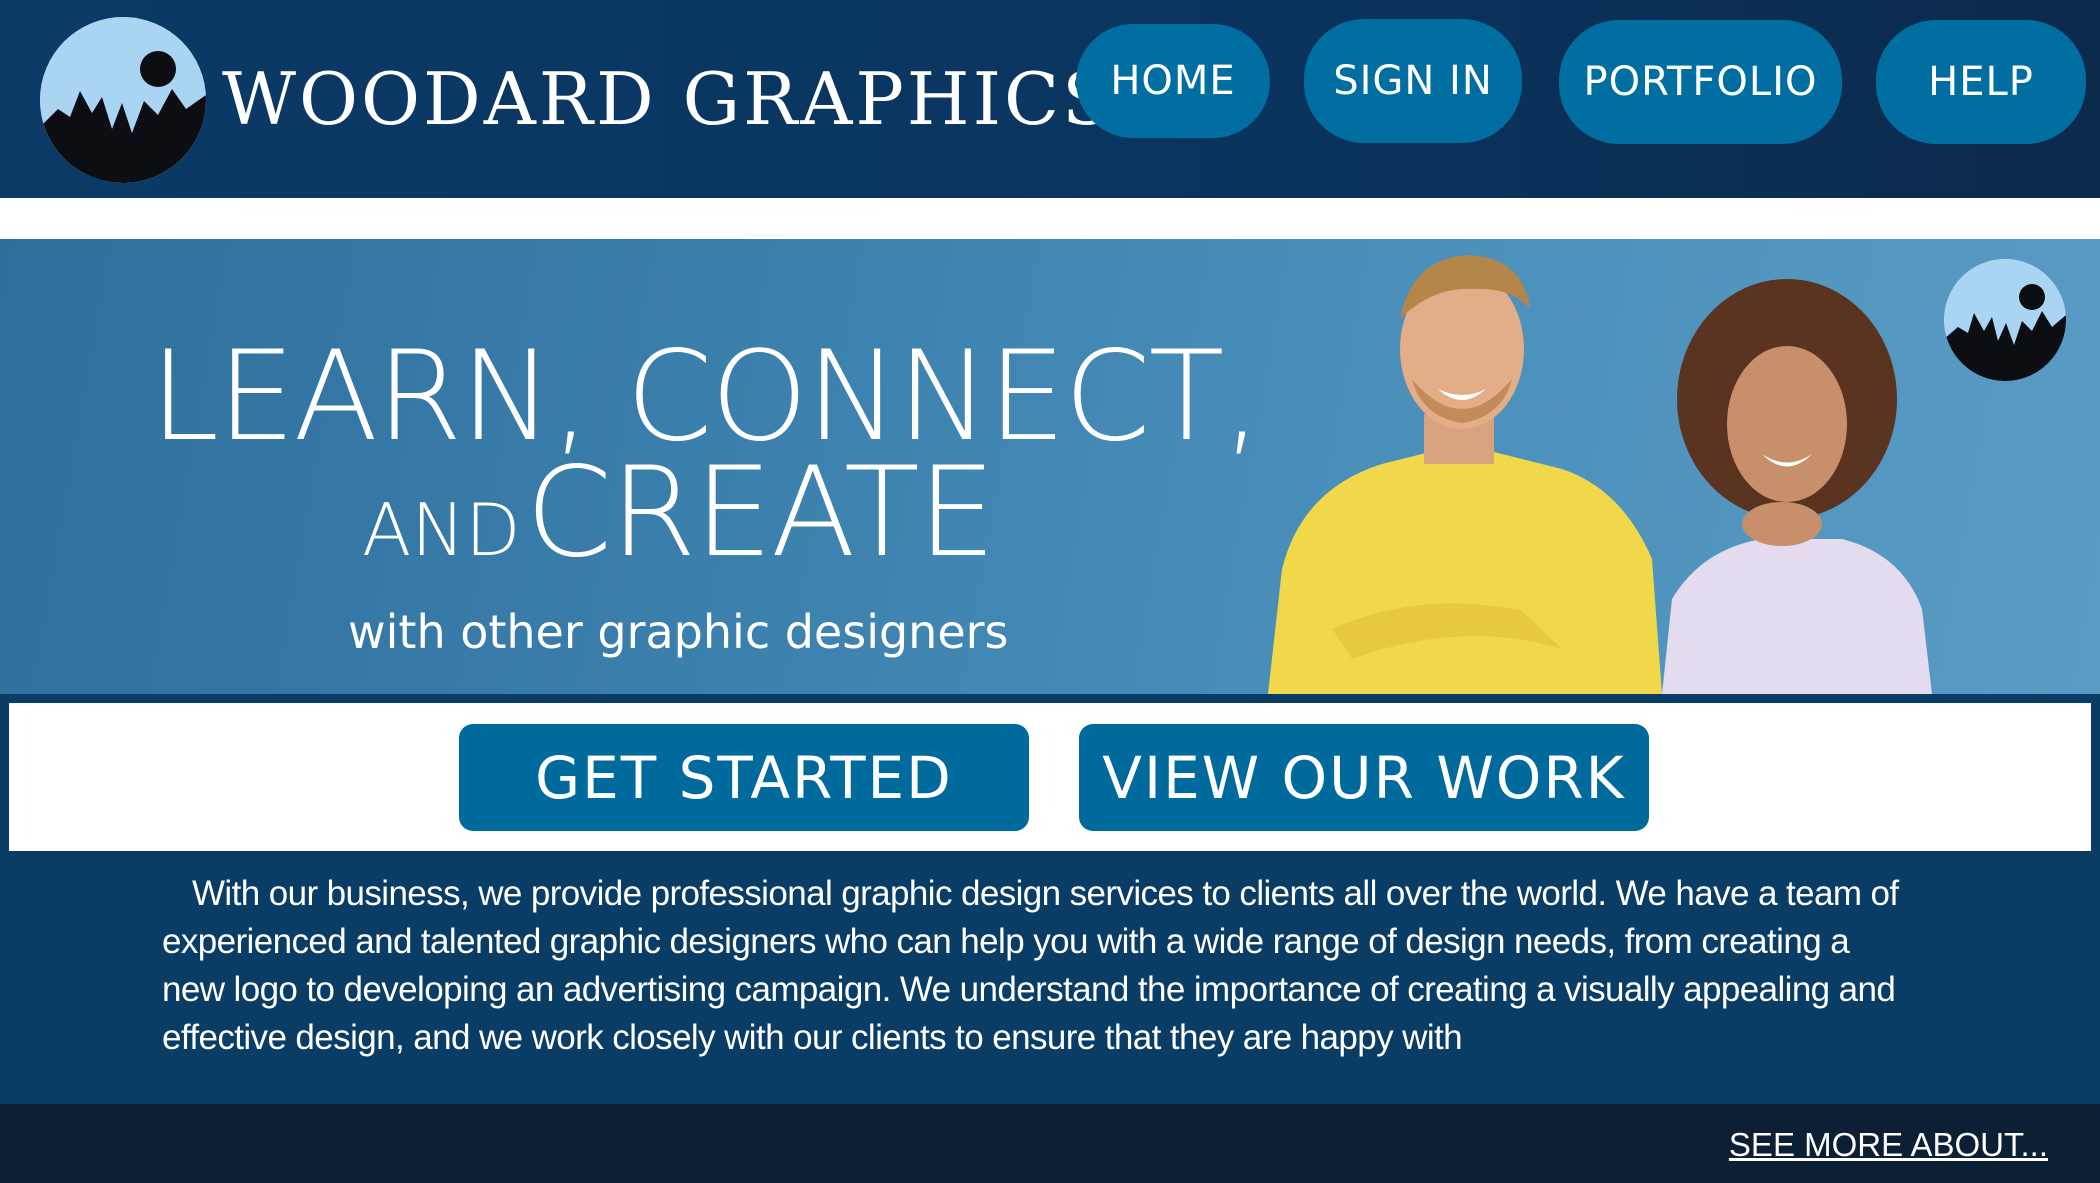  Describe the element at coordinates (1612, 466) in the screenshot. I see `smiling-designers-photo` at that location.